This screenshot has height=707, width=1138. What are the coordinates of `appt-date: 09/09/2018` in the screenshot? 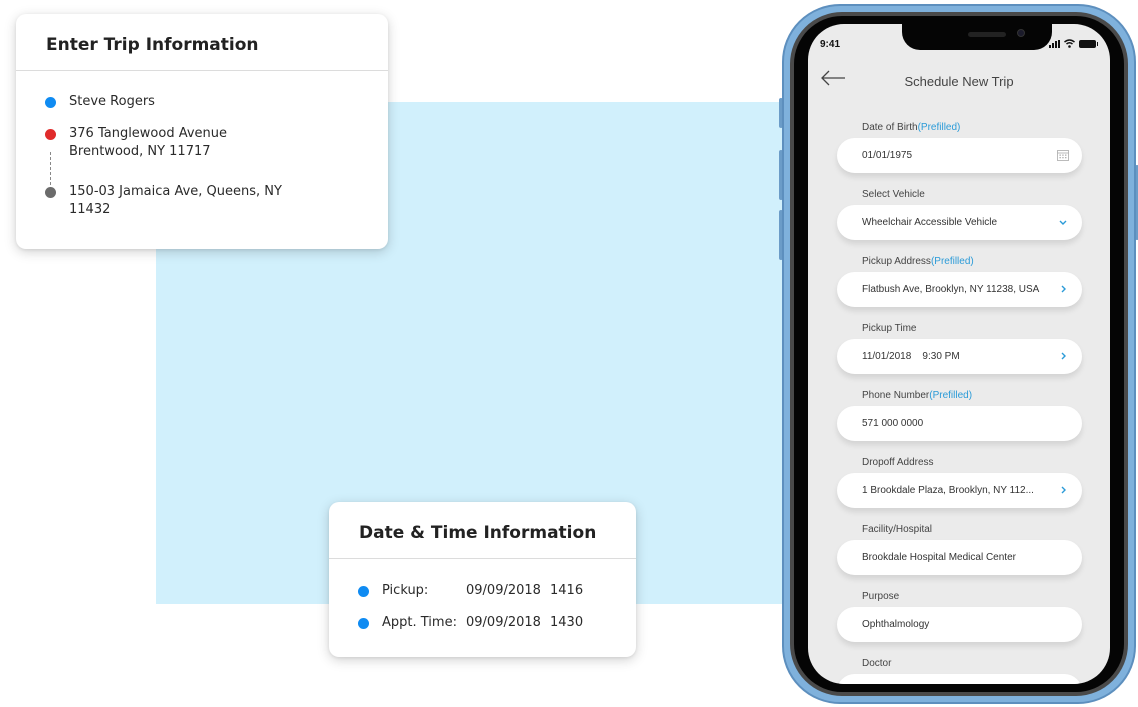 It's located at (503, 622).